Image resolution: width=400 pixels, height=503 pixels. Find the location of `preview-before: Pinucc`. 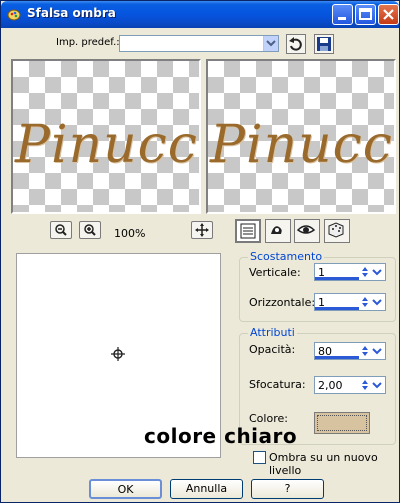

preview-before: Pinucc is located at coordinates (106, 136).